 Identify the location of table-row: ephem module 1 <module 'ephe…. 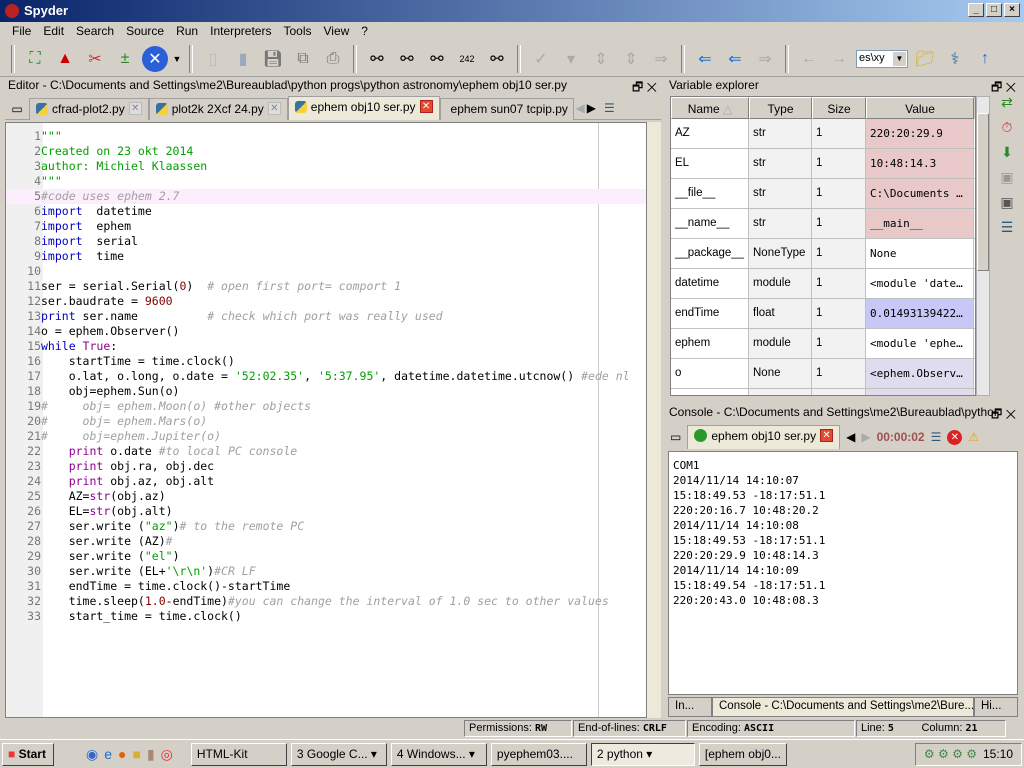
(823, 344).